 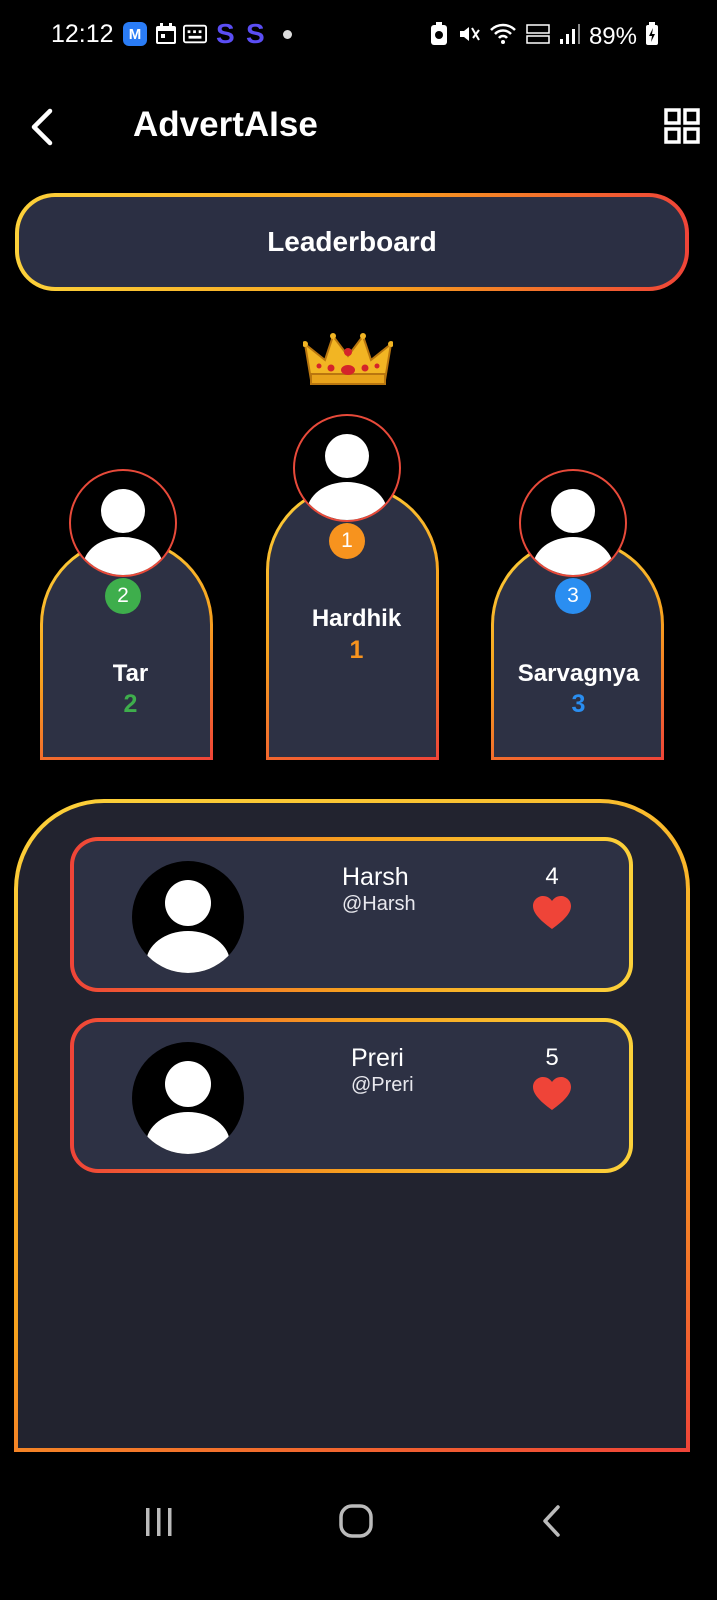 I want to click on volte-icon, so click(x=538, y=36).